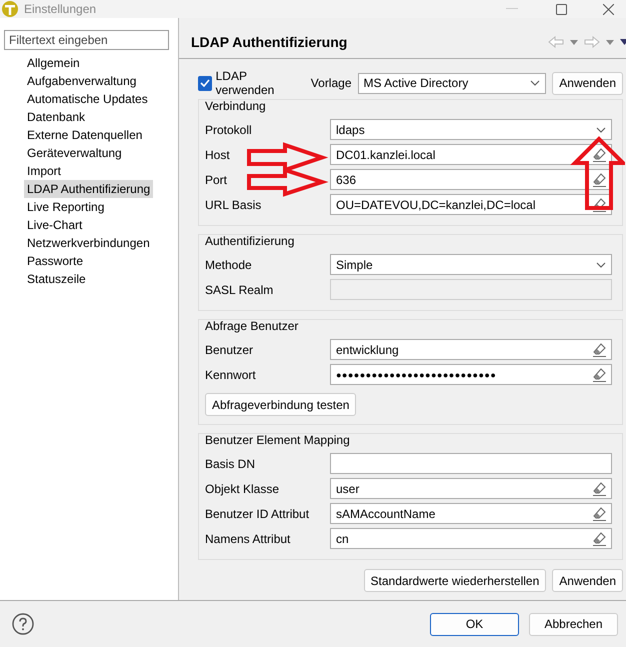 The height and width of the screenshot is (647, 626). What do you see at coordinates (561, 9) in the screenshot?
I see `maximize-icon` at bounding box center [561, 9].